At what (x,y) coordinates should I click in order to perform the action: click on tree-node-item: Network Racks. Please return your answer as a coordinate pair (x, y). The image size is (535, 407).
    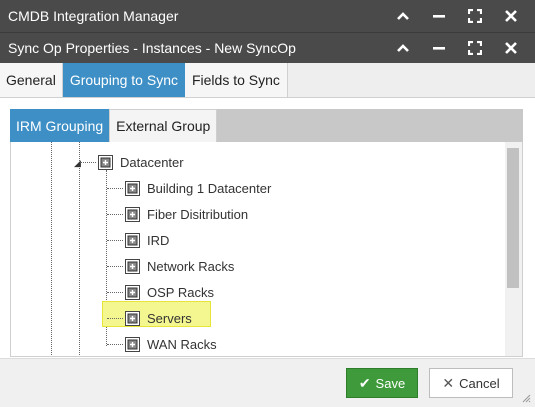
    Looking at the image, I should click on (179, 266).